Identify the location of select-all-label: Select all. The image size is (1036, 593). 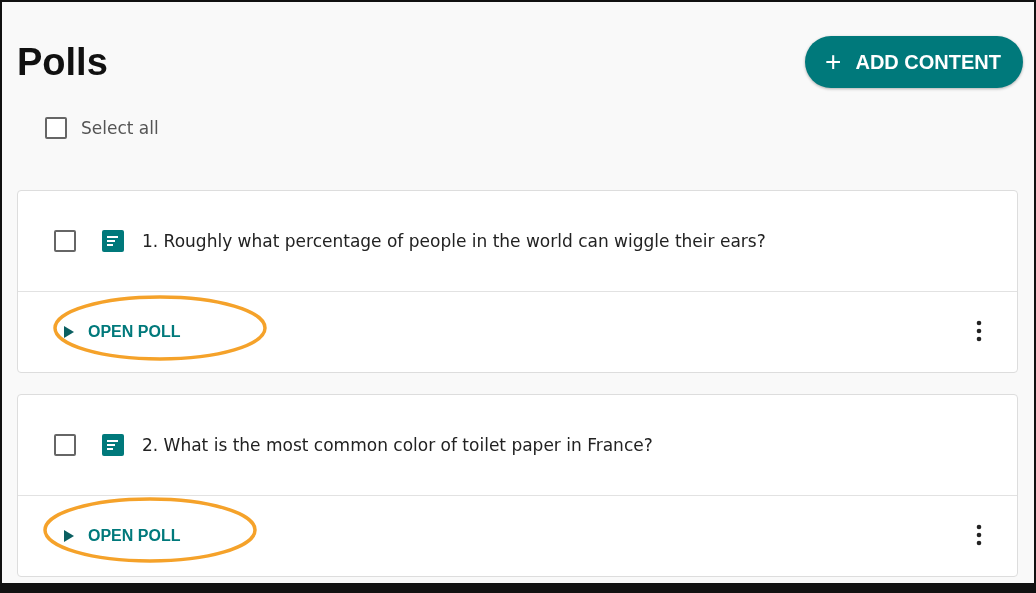
(120, 128).